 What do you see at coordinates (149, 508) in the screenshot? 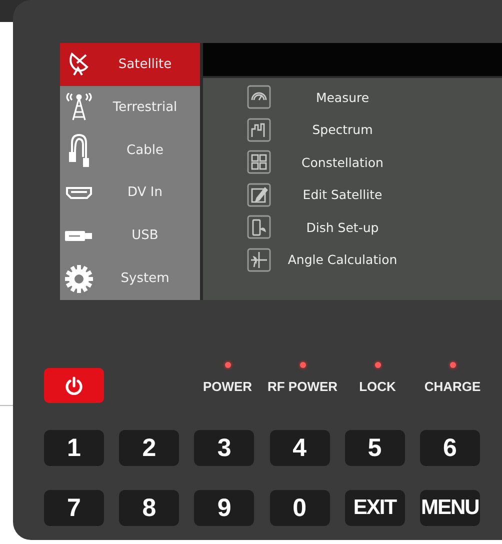
I see `number-key: 8` at bounding box center [149, 508].